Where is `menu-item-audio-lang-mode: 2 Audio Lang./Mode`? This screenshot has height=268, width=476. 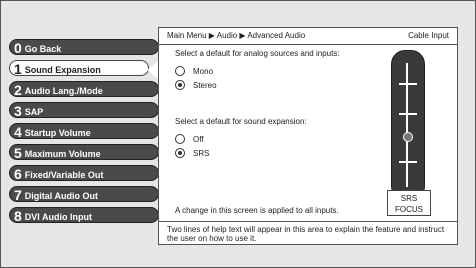 menu-item-audio-lang-mode: 2 Audio Lang./Mode is located at coordinates (84, 89).